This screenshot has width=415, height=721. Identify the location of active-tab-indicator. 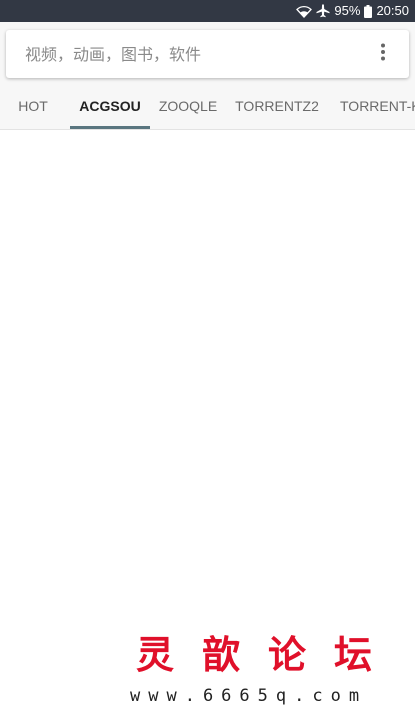
(110, 127).